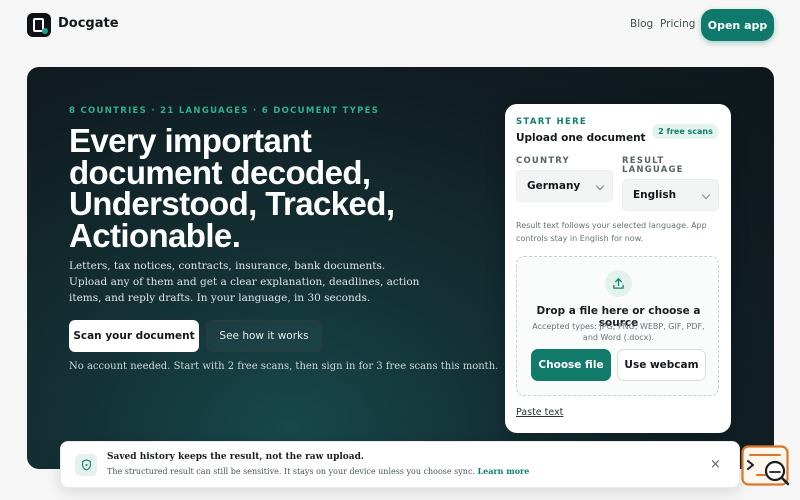  Describe the element at coordinates (504, 471) in the screenshot. I see `learn-more-link: Learn more` at that location.